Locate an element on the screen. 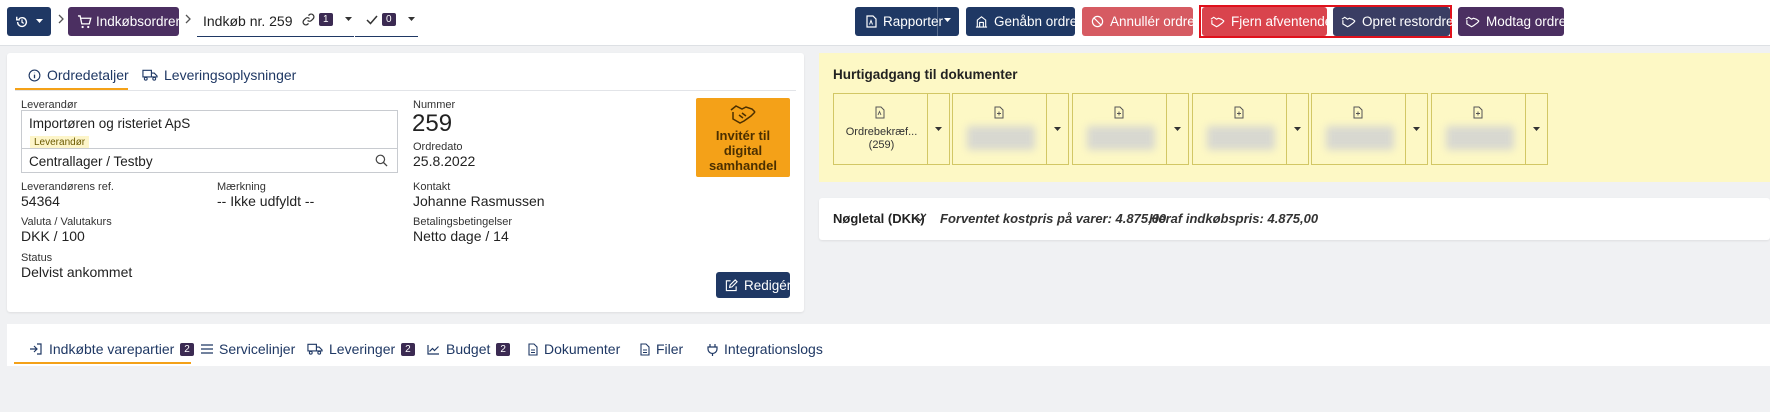  chevron-right-icon is located at coordinates (61, 19).